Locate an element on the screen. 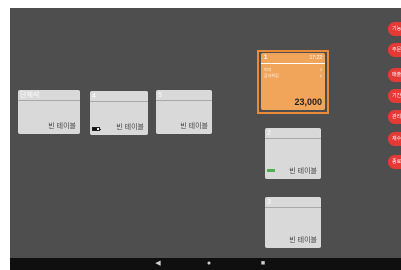 The image size is (401, 270). table-card-danchesik: 단체석 빈 테이블 is located at coordinates (49, 112).